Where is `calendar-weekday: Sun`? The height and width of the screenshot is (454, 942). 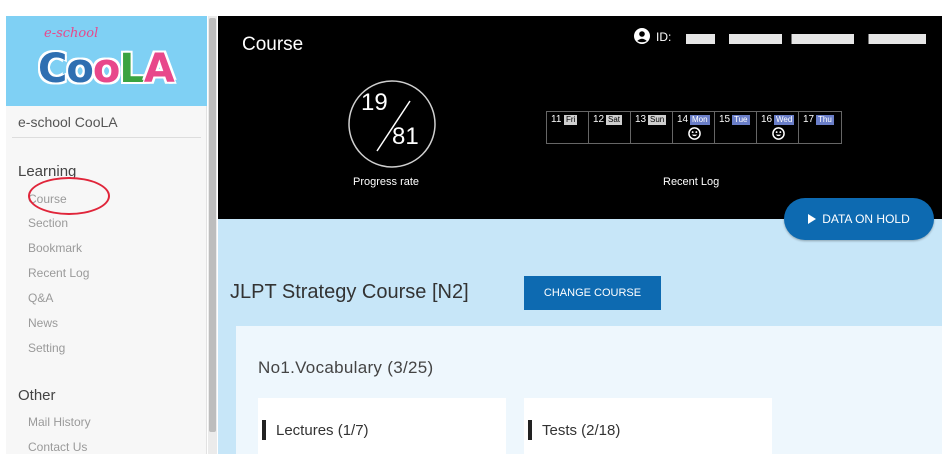 calendar-weekday: Sun is located at coordinates (657, 120).